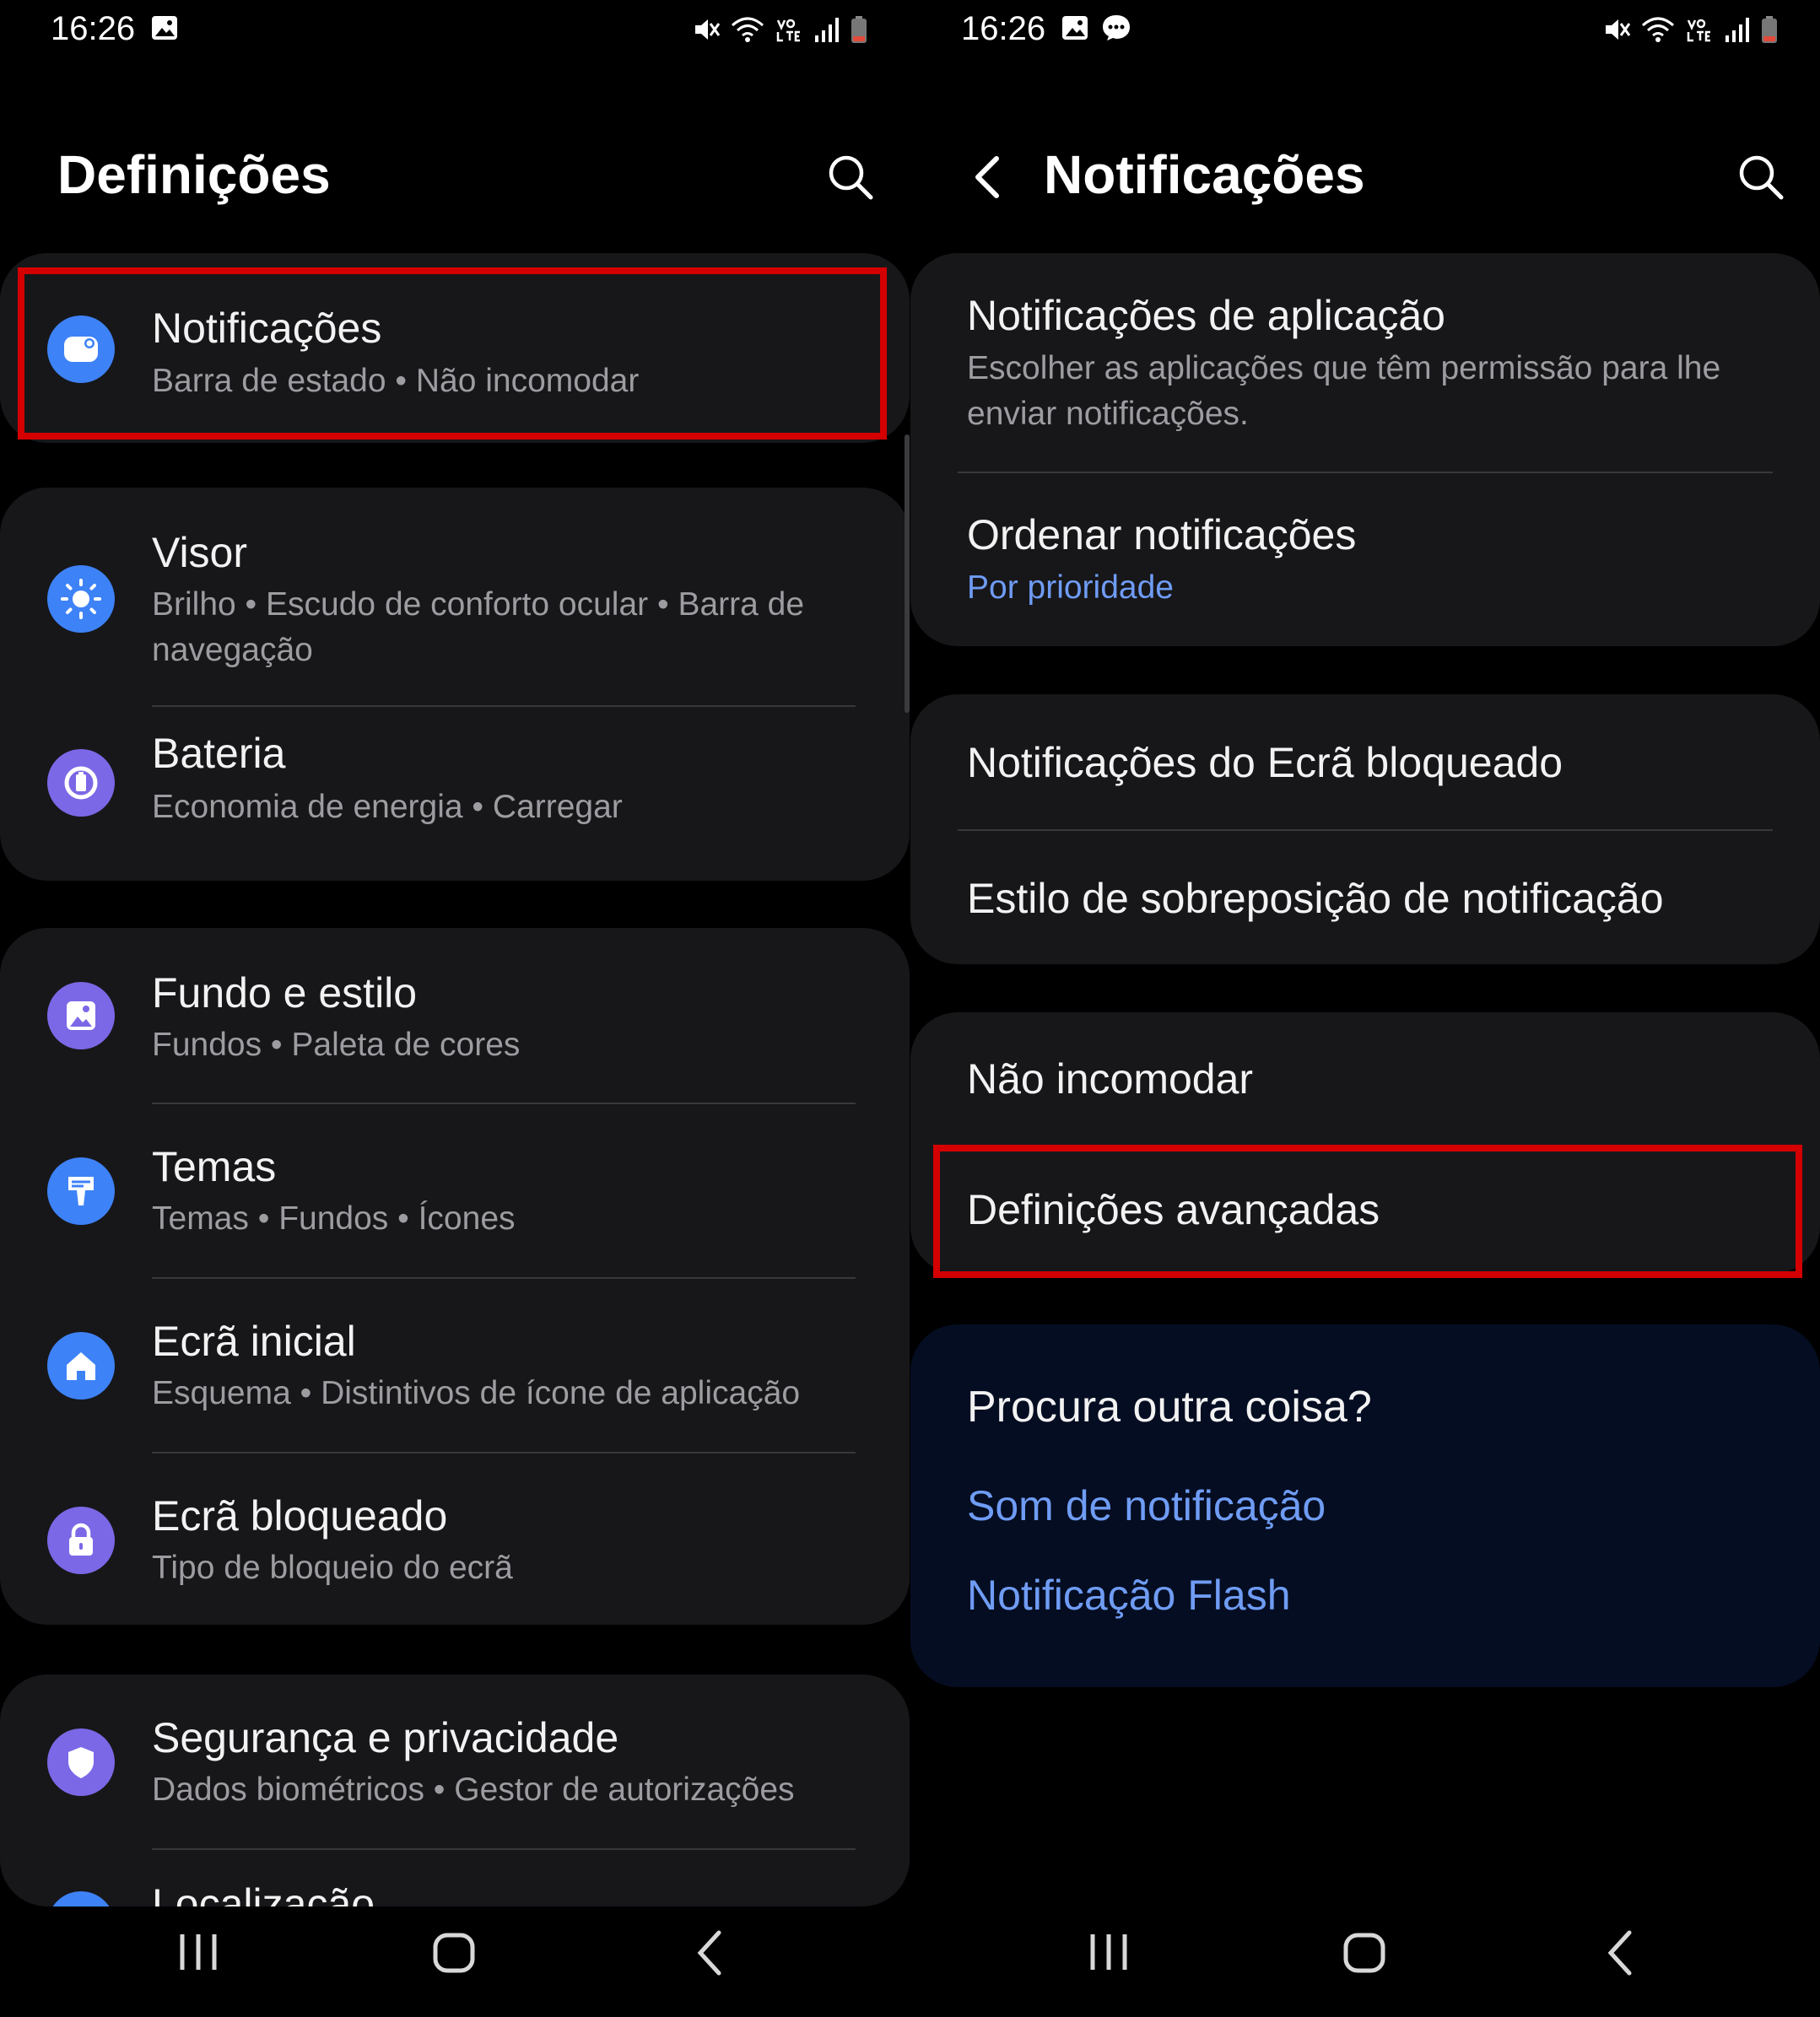 Image resolution: width=1820 pixels, height=2017 pixels. Describe the element at coordinates (1204, 174) in the screenshot. I see `page-title: Notificações` at that location.